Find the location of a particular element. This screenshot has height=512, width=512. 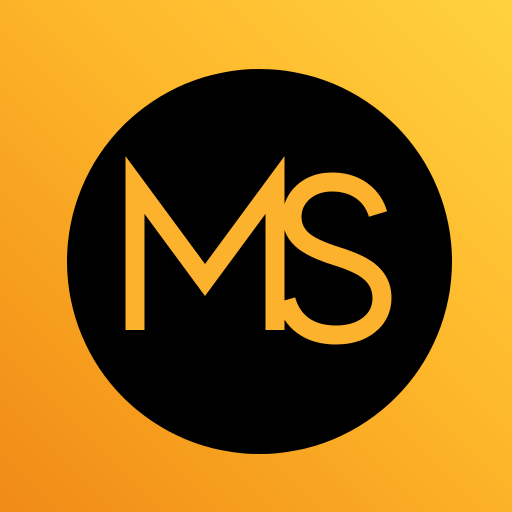

letter-s is located at coordinates (334, 258).